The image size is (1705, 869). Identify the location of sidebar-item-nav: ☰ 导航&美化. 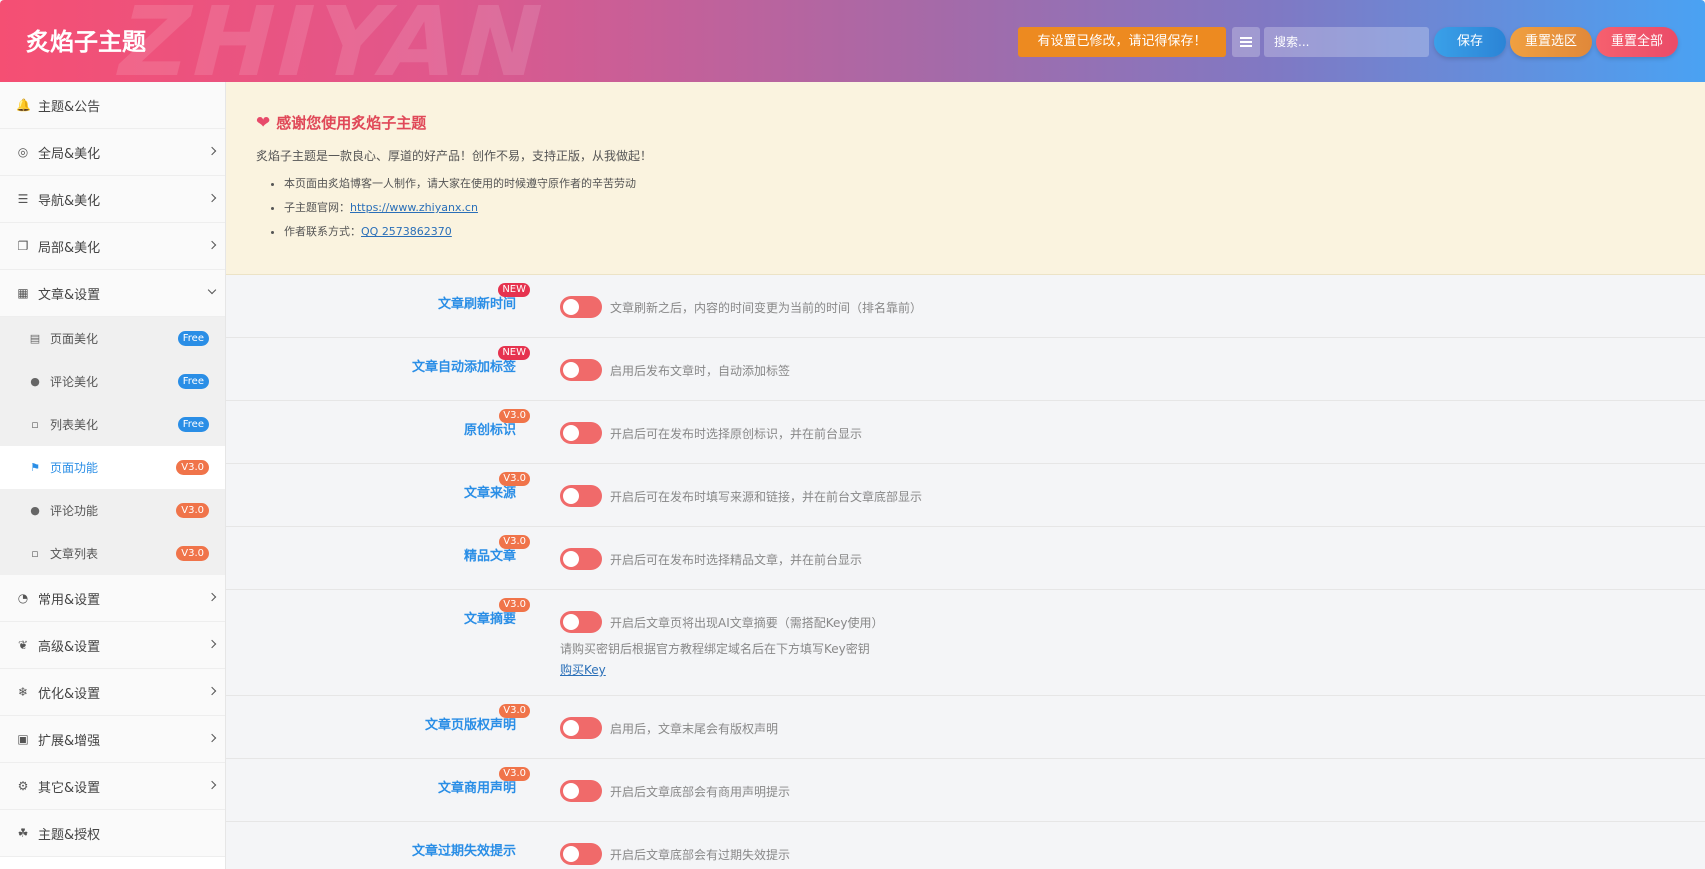
(112, 199).